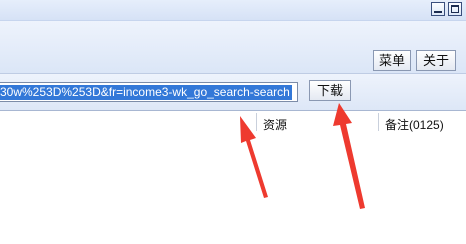 Image resolution: width=466 pixels, height=244 pixels. I want to click on title-bar, so click(233, 10).